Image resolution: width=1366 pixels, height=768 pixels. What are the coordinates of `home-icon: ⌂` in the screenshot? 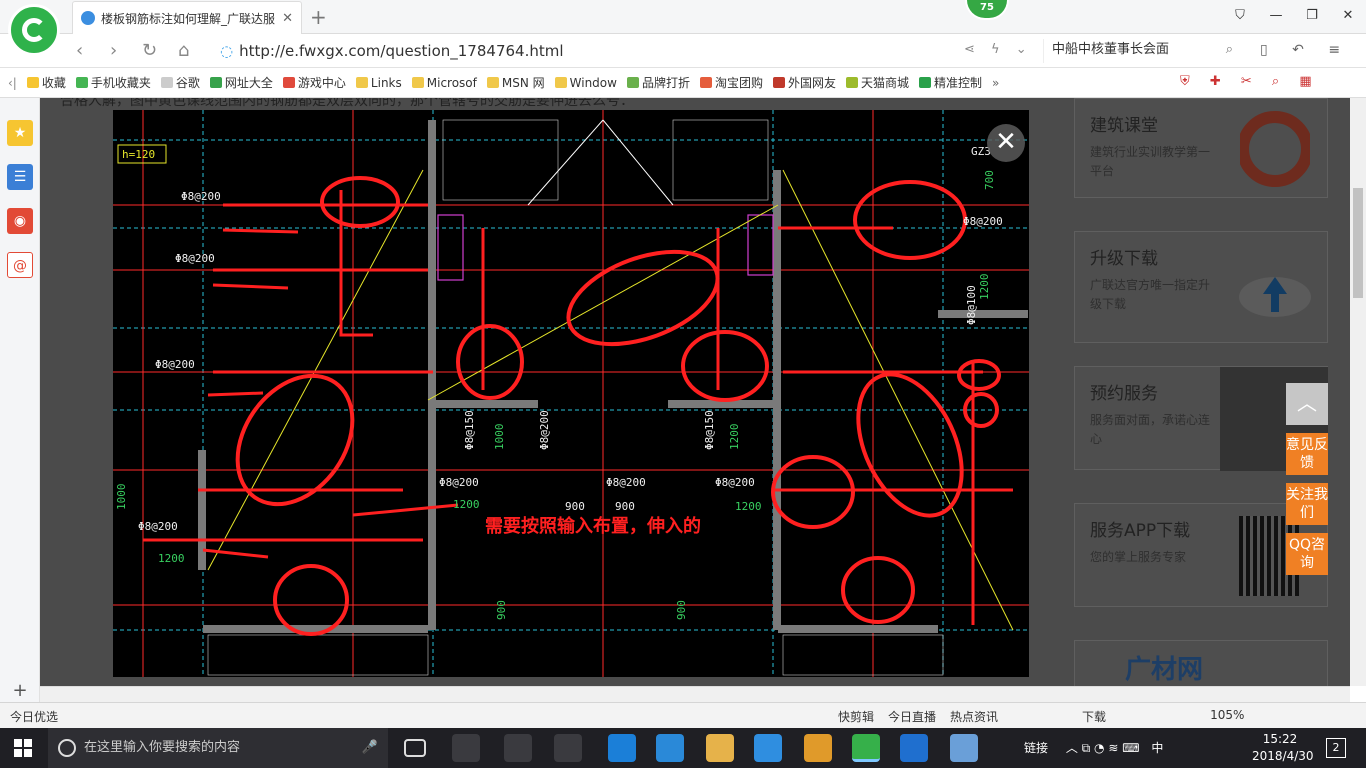 It's located at (183, 50).